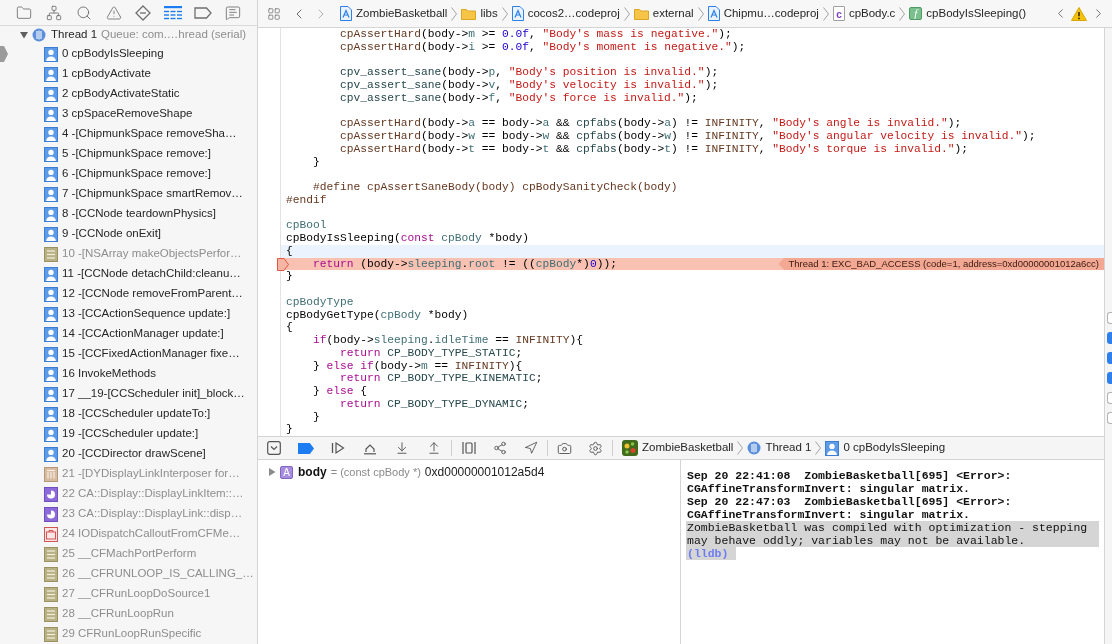 The image size is (1112, 644). I want to click on breadcrumb: cocos2…codeproj, so click(565, 13).